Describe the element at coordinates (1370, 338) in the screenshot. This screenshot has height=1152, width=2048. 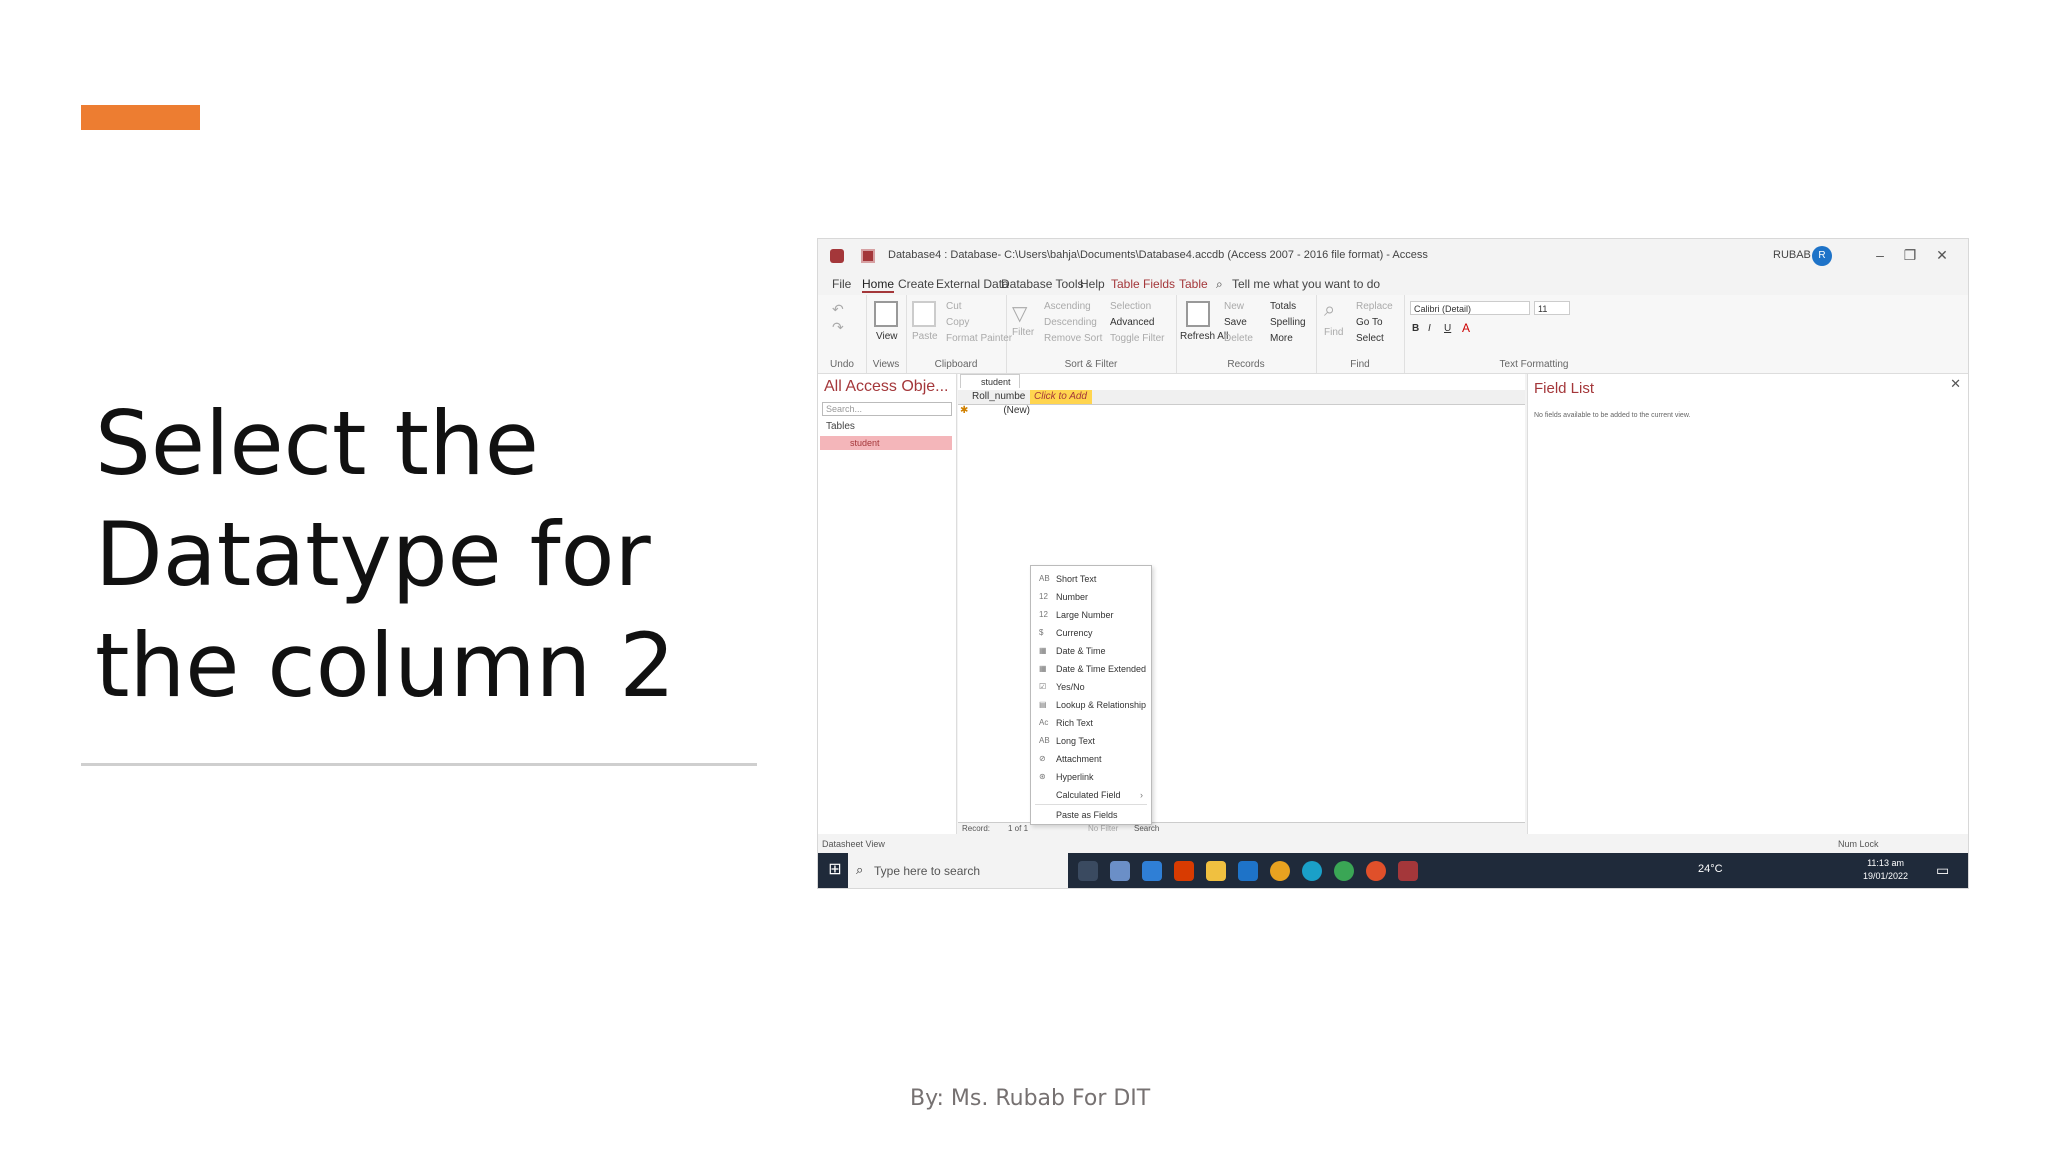
I see `select-button: Select` at that location.